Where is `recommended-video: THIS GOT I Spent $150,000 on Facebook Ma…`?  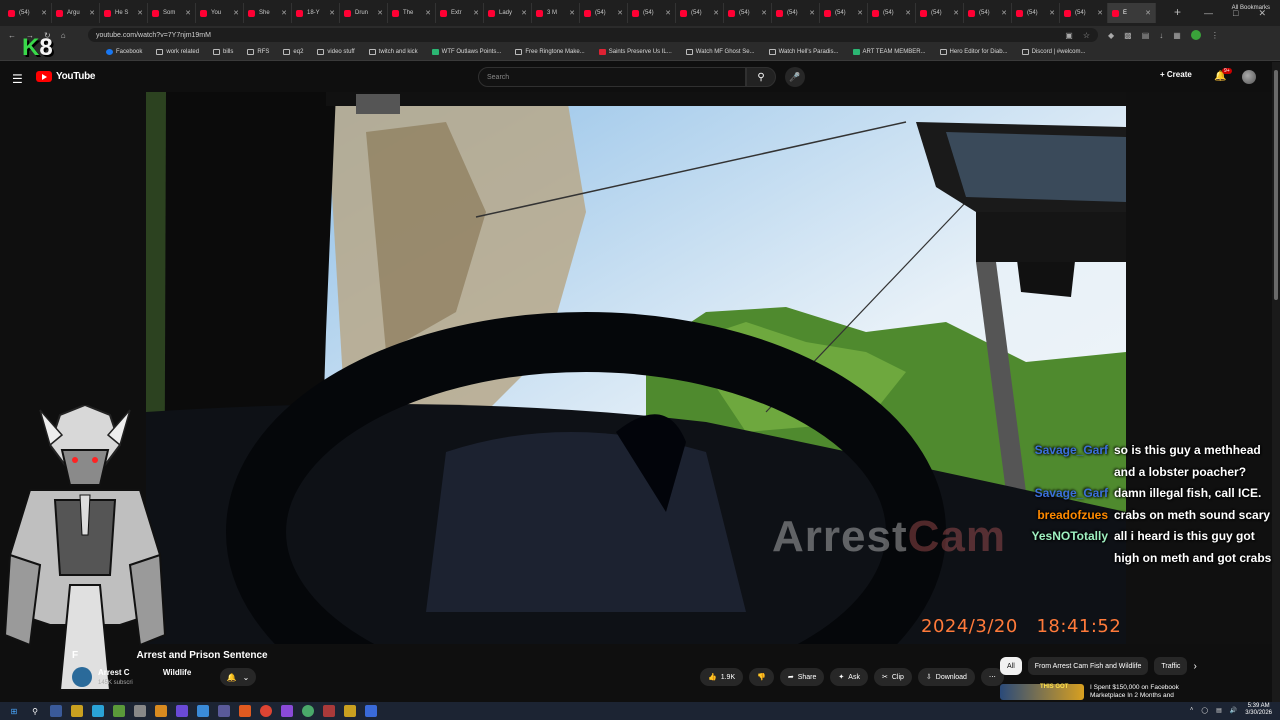 recommended-video: THIS GOT I Spent $150,000 on Facebook Ma… is located at coordinates (1097, 692).